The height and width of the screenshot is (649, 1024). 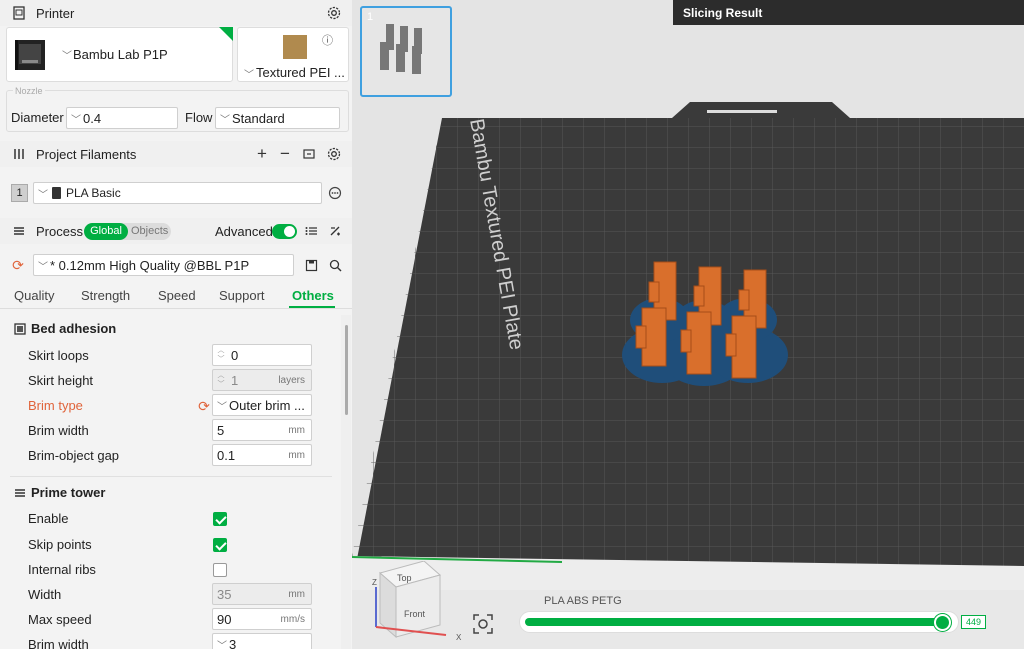 I want to click on slicing-result-panel: Slicing Result, so click(x=848, y=12).